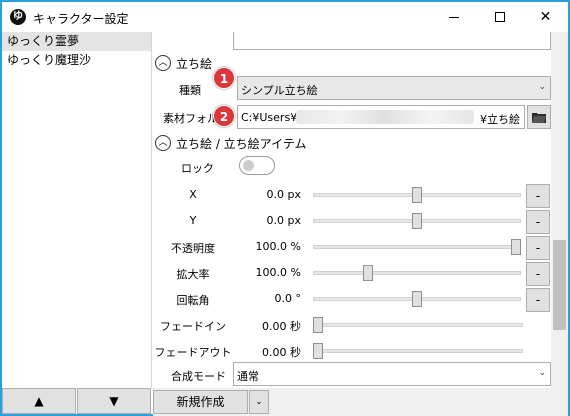 The height and width of the screenshot is (416, 570). I want to click on close-icon: ✕, so click(545, 17).